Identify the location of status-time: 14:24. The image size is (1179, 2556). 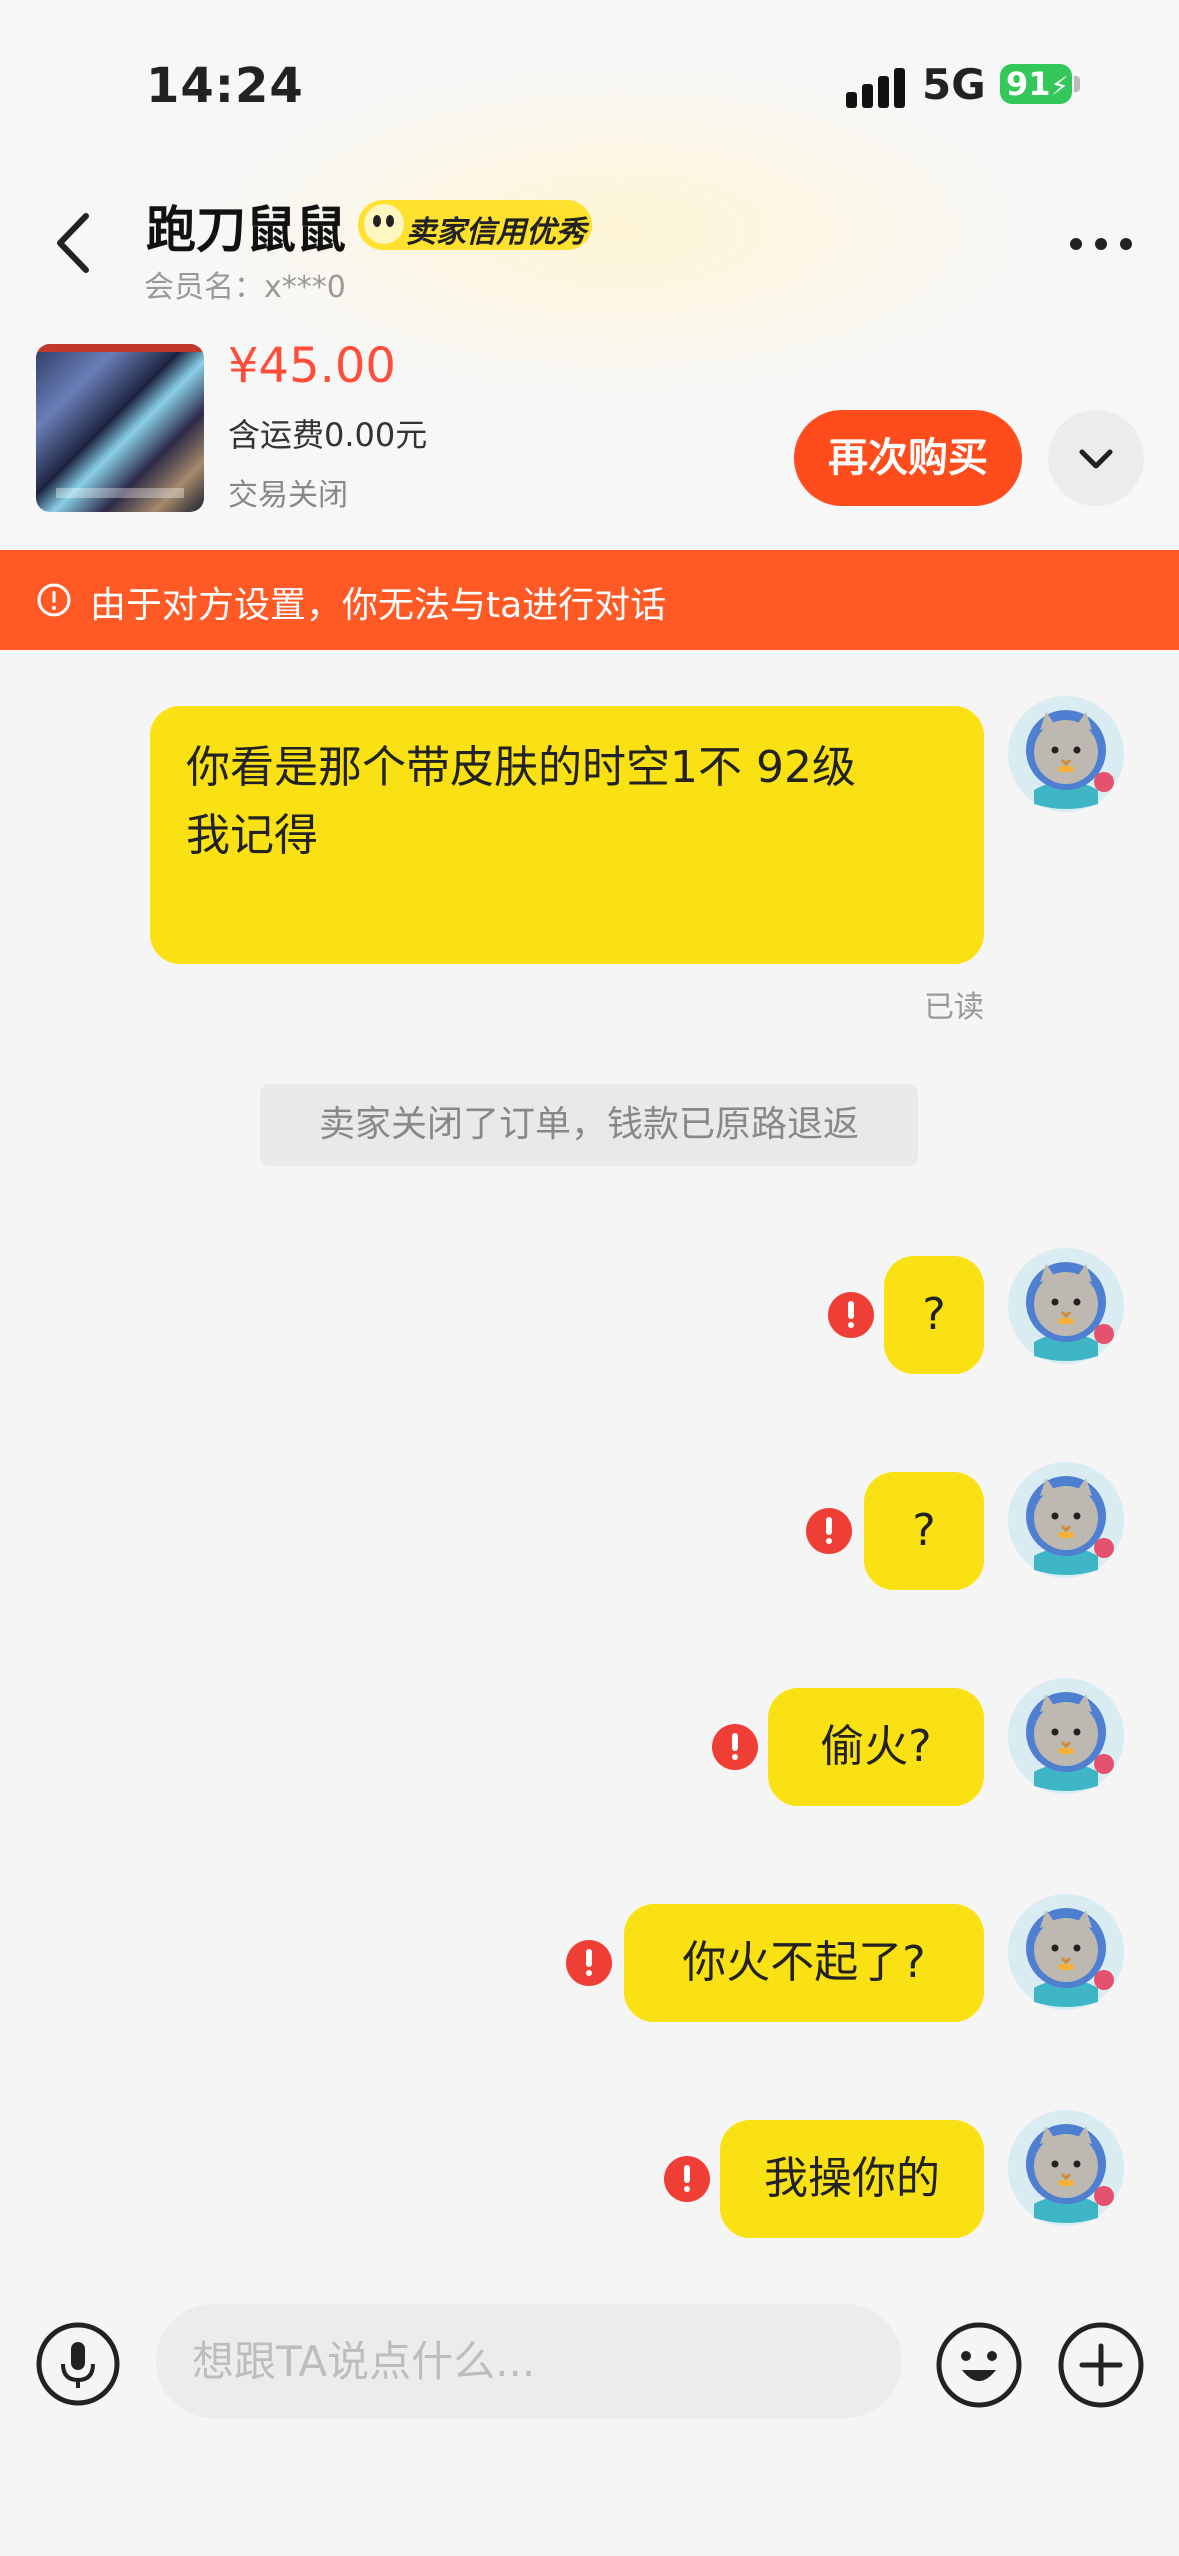
(225, 86).